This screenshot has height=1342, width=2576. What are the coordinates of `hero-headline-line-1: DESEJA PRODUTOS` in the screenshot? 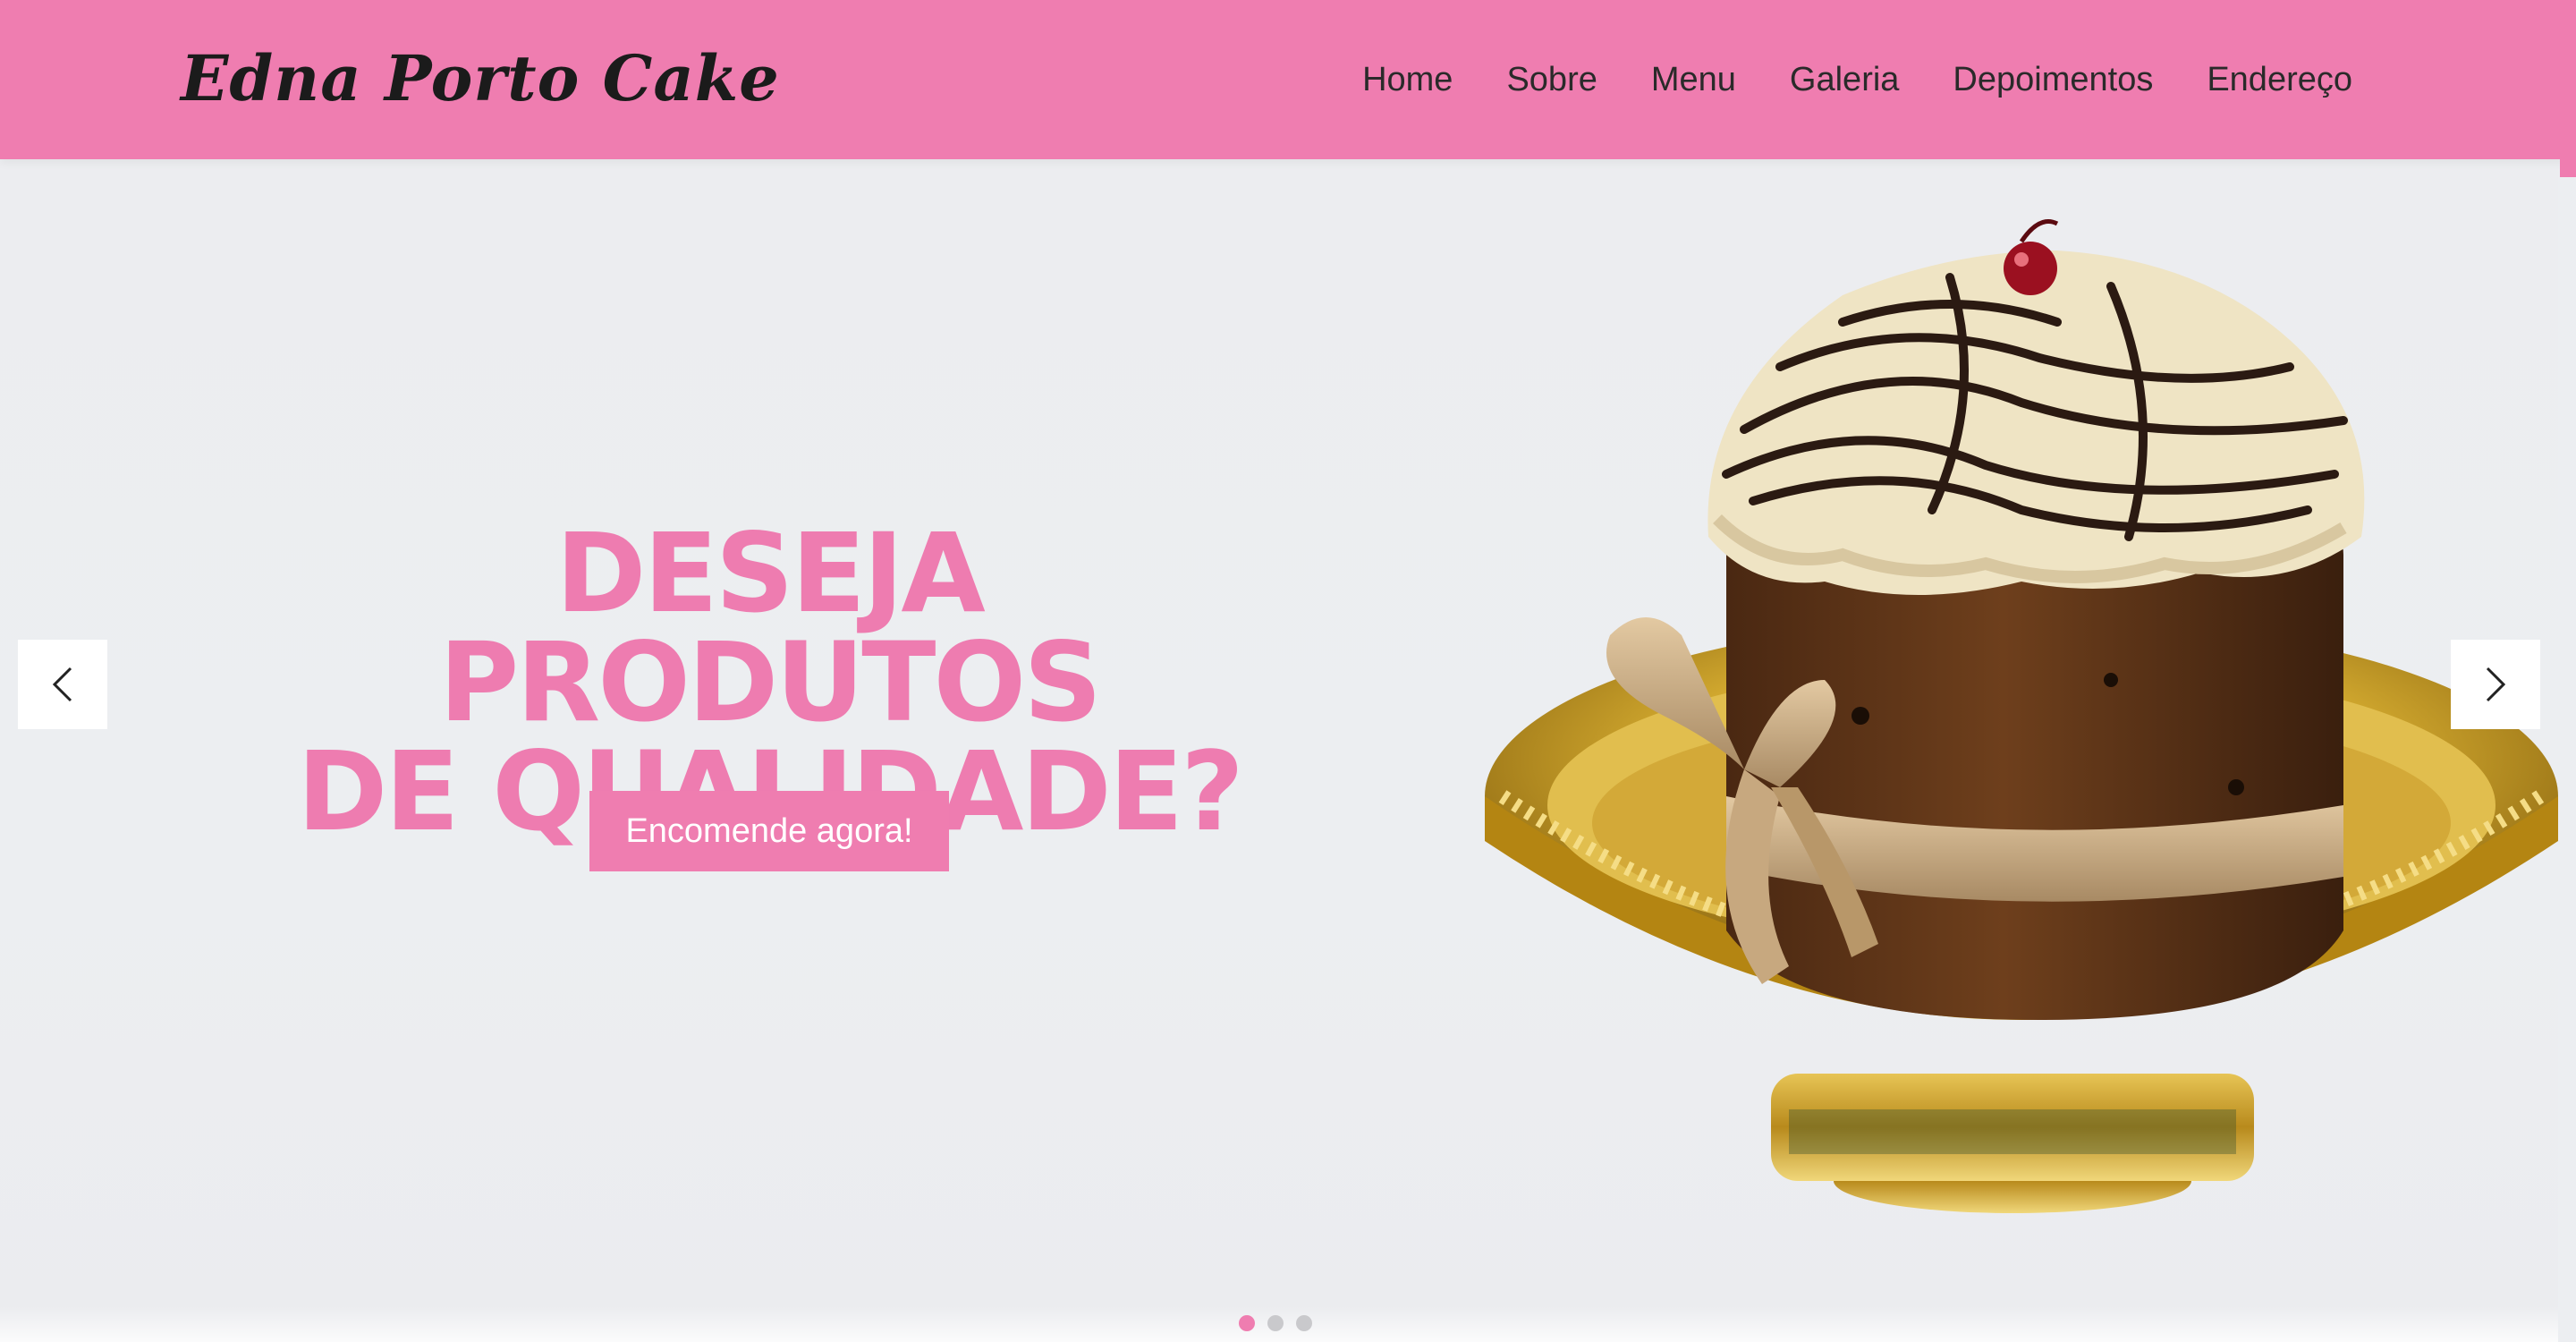 It's located at (770, 628).